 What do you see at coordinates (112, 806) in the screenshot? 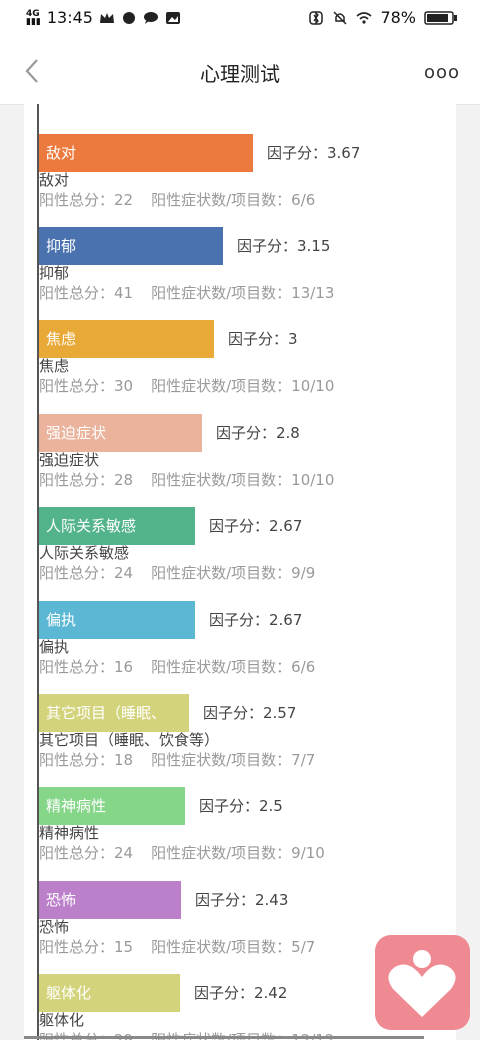
I see `factor-bar: 精神病性` at bounding box center [112, 806].